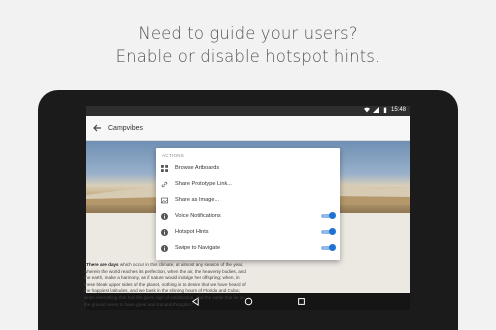 This screenshot has width=496, height=330. Describe the element at coordinates (248, 128) in the screenshot. I see `app-bar: Campvibes` at that location.